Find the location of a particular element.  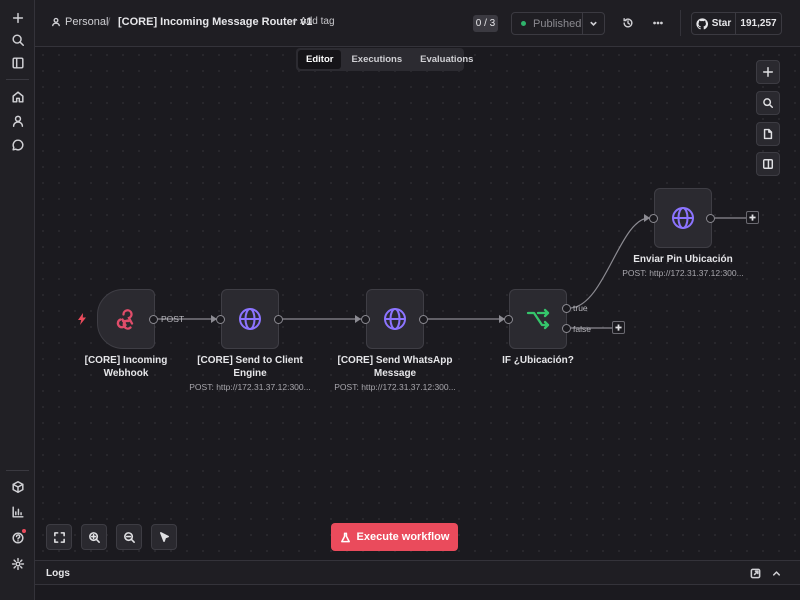

help-icon is located at coordinates (17, 537).